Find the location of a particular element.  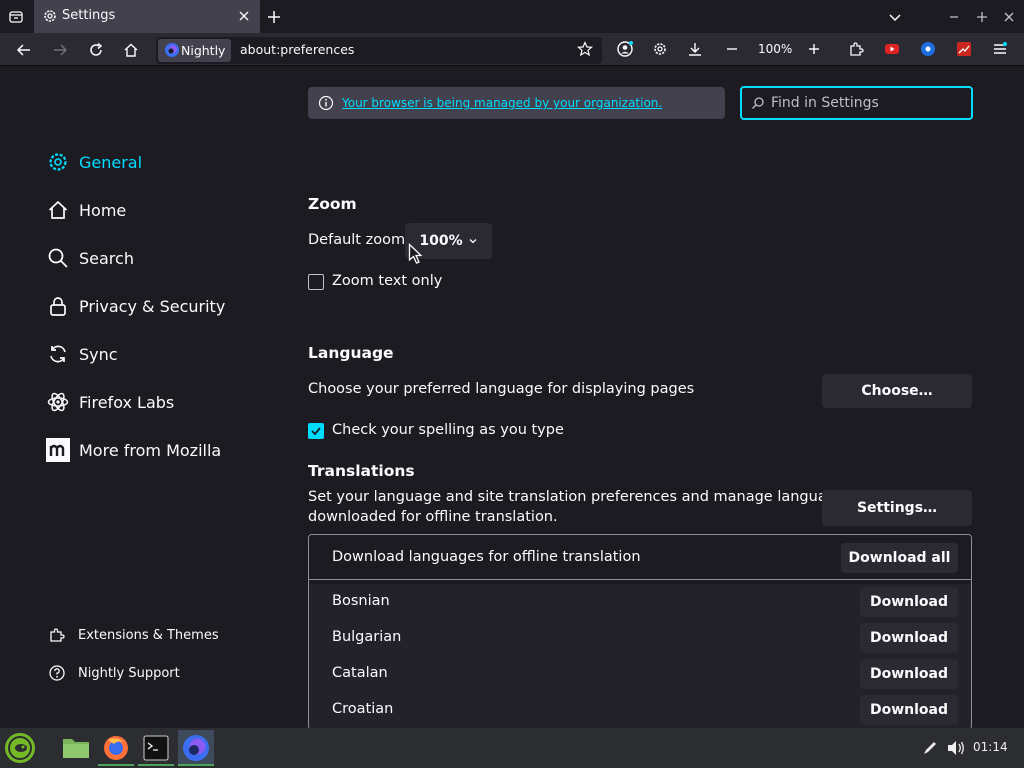

tray-volume-button is located at coordinates (956, 748).